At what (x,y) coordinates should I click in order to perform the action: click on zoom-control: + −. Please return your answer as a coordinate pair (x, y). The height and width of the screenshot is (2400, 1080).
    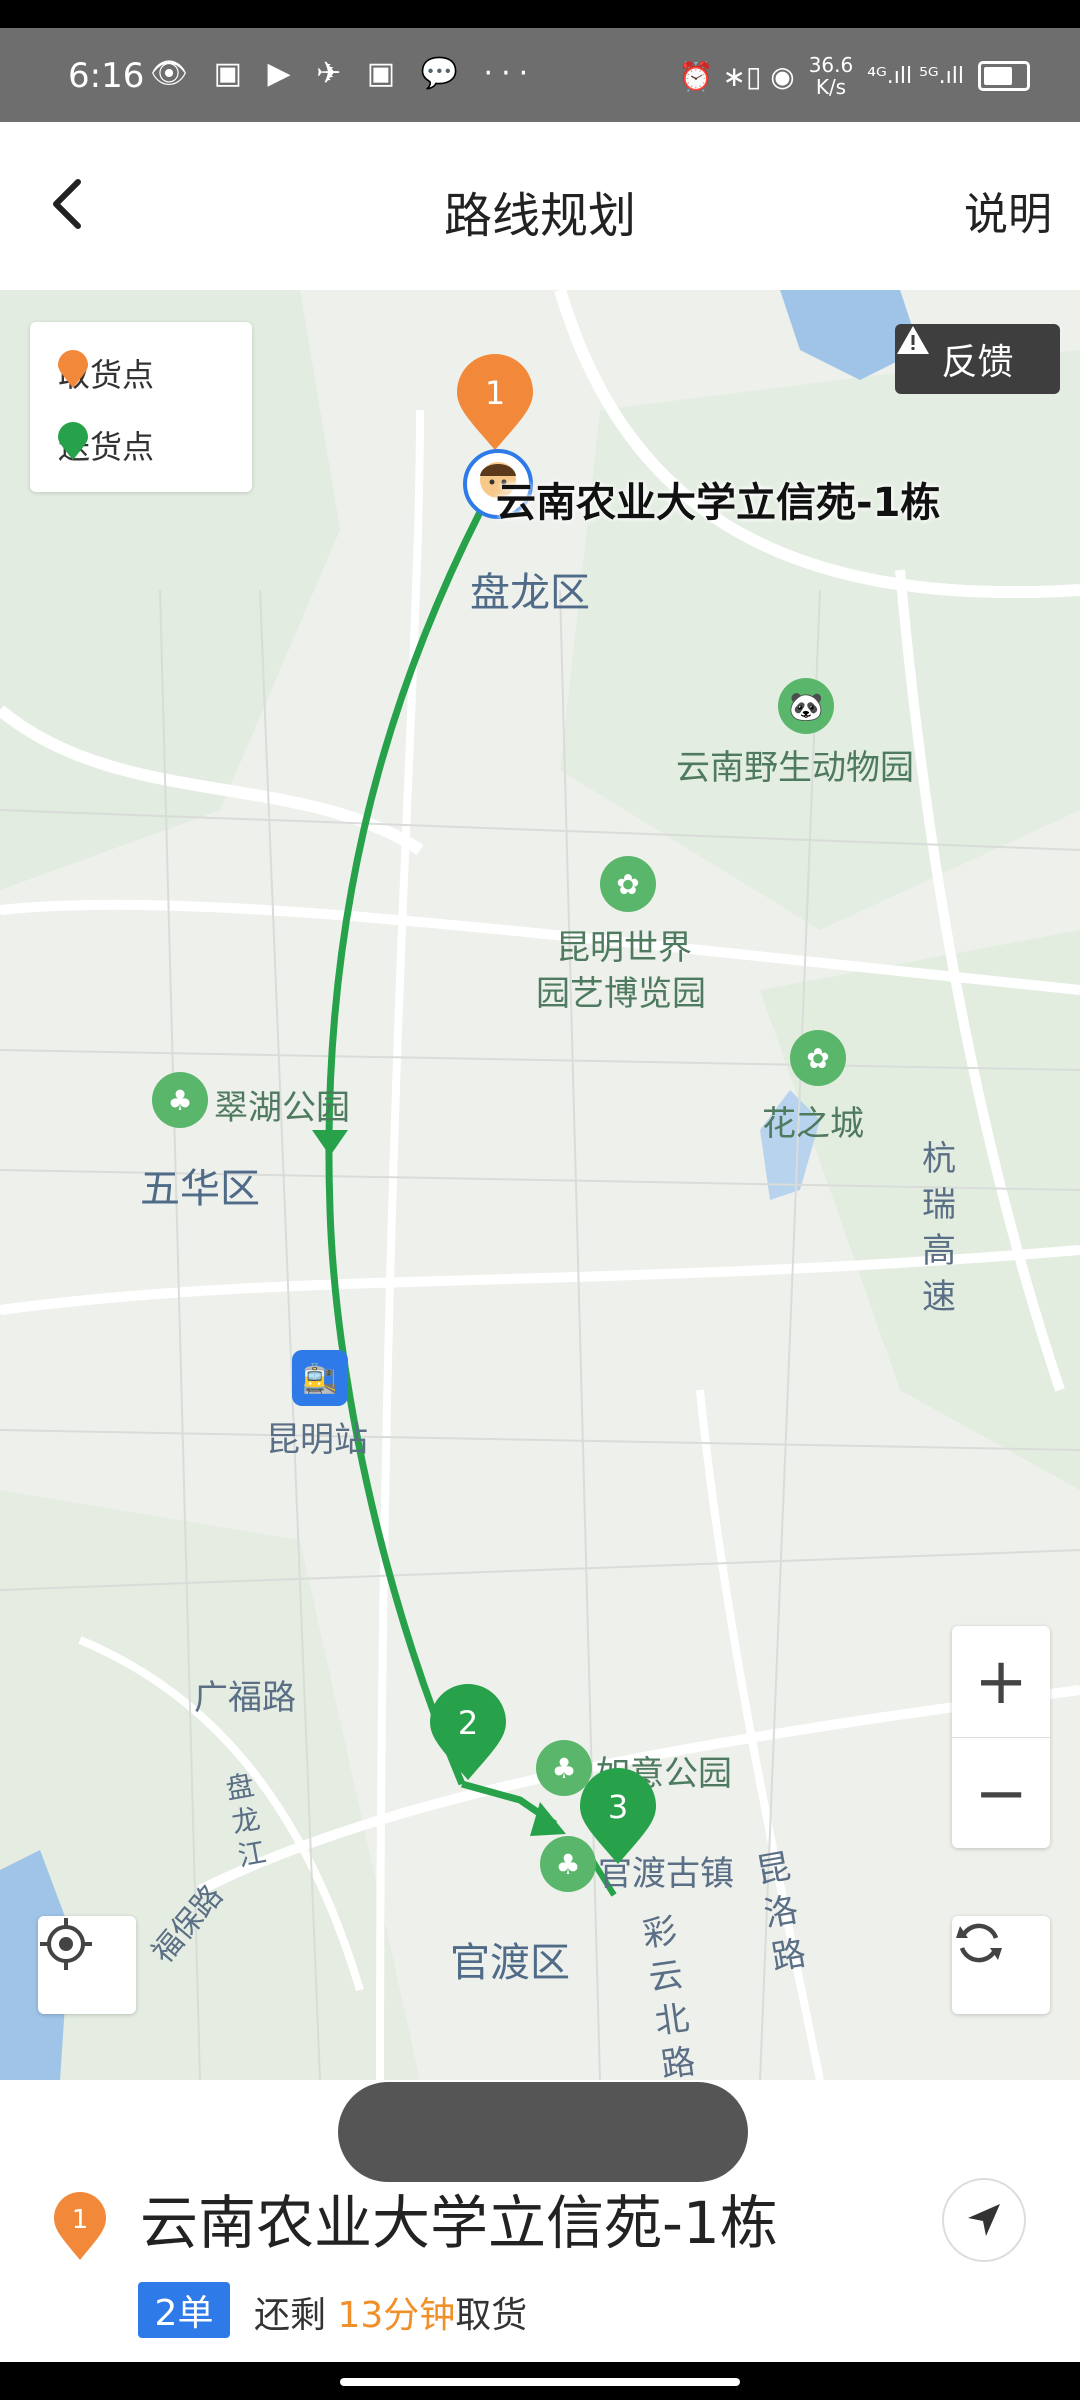
    Looking at the image, I should click on (1001, 1737).